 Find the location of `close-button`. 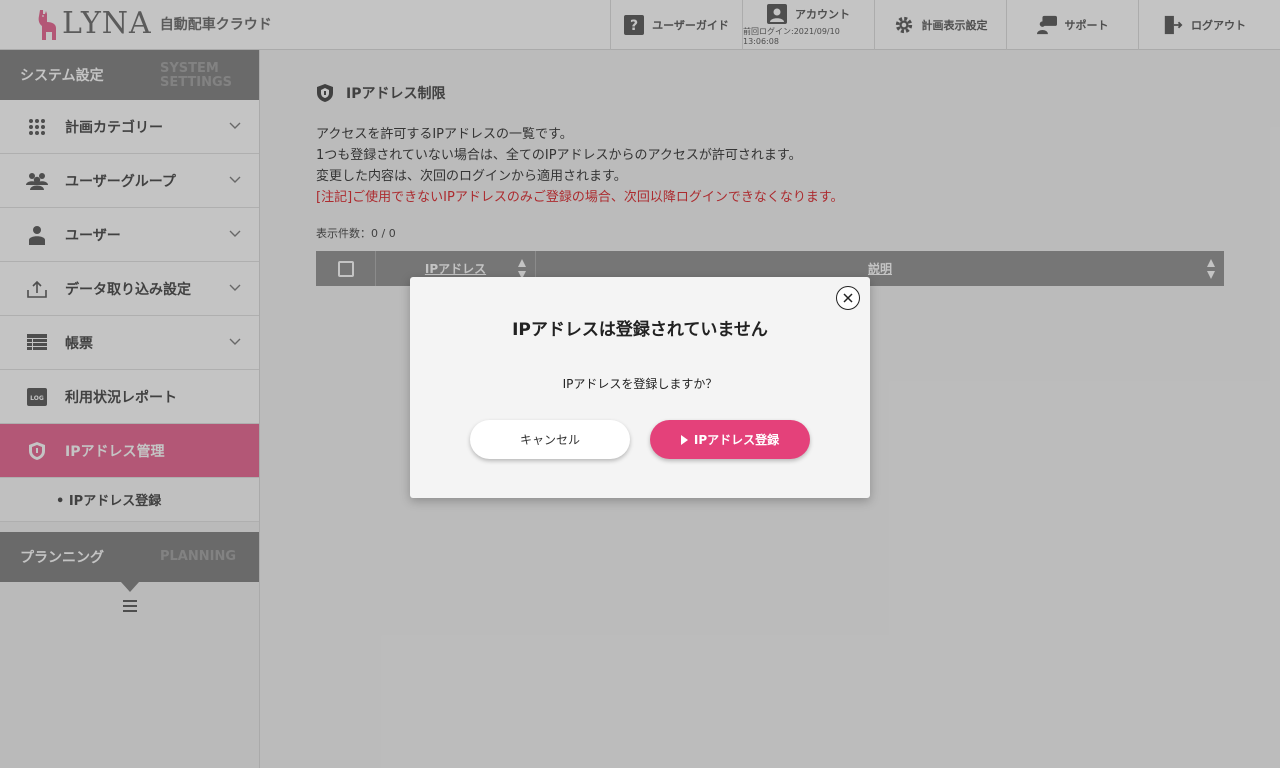

close-button is located at coordinates (848, 298).